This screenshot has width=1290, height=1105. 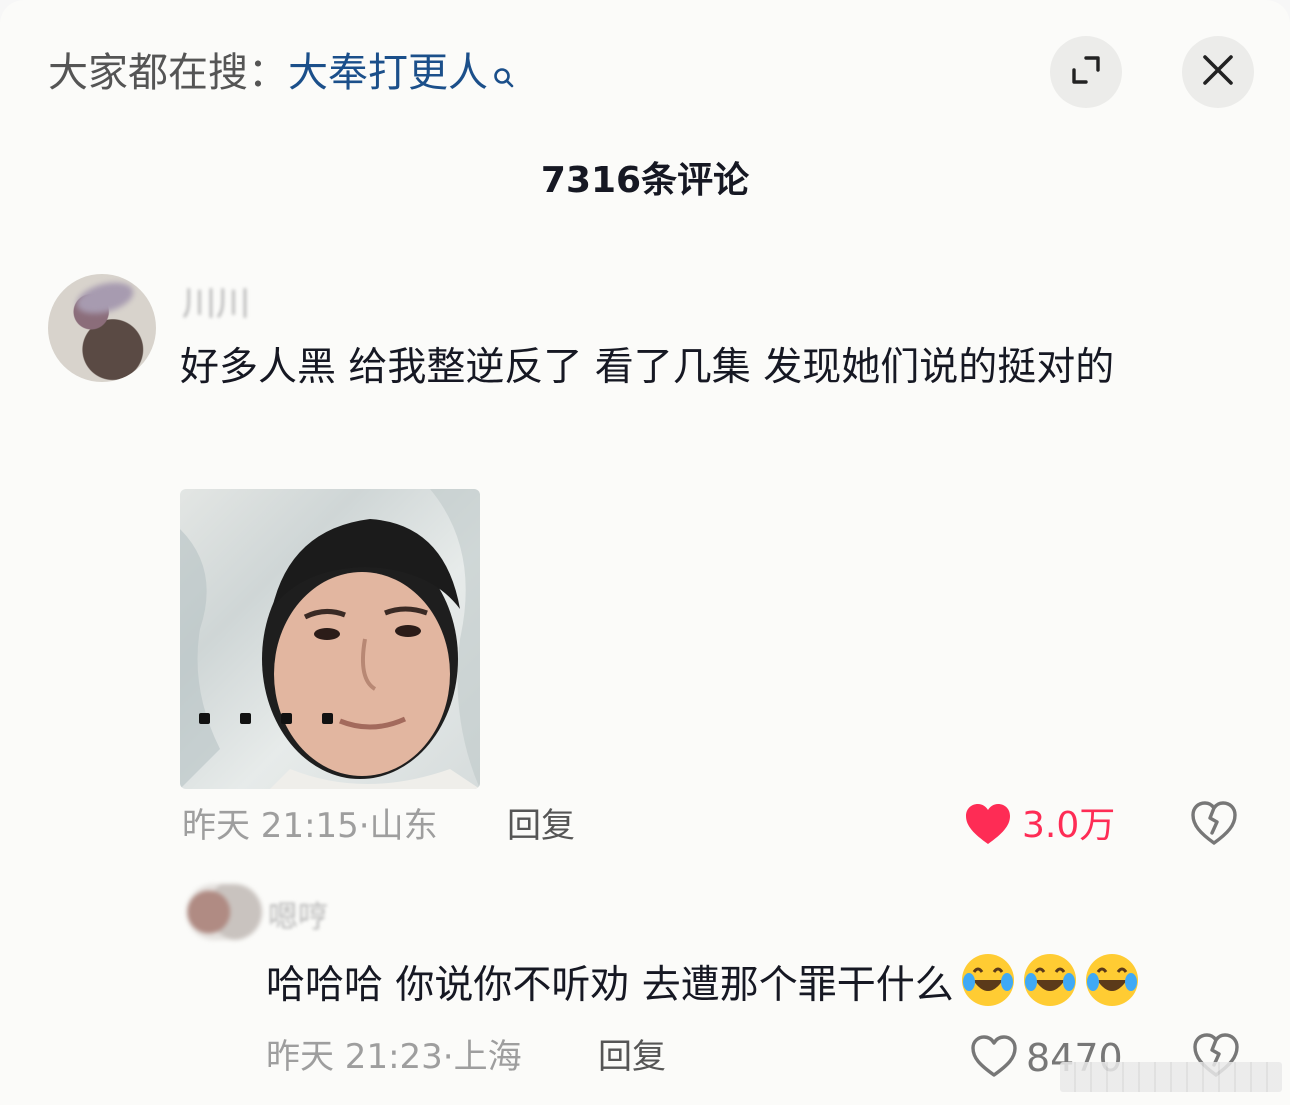 I want to click on expand-icon, so click(x=1086, y=72).